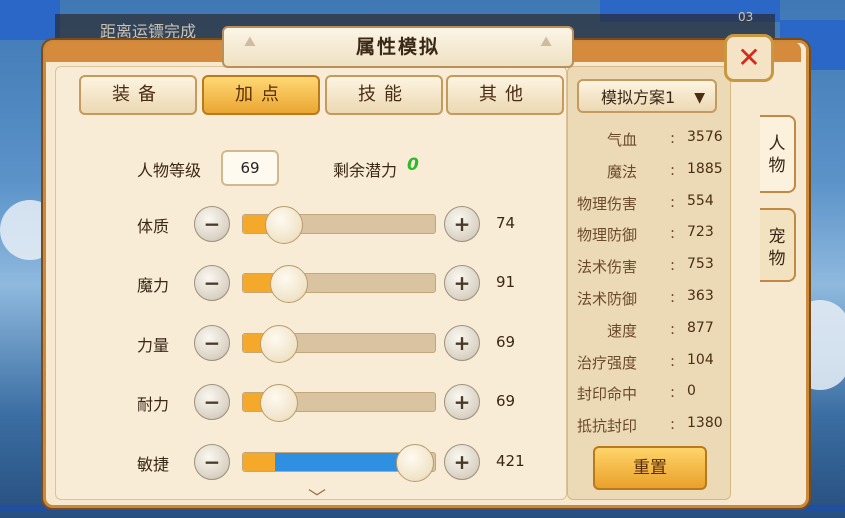 The image size is (845, 518). I want to click on scroll-more-chevron-icon: ﹀, so click(317, 497).